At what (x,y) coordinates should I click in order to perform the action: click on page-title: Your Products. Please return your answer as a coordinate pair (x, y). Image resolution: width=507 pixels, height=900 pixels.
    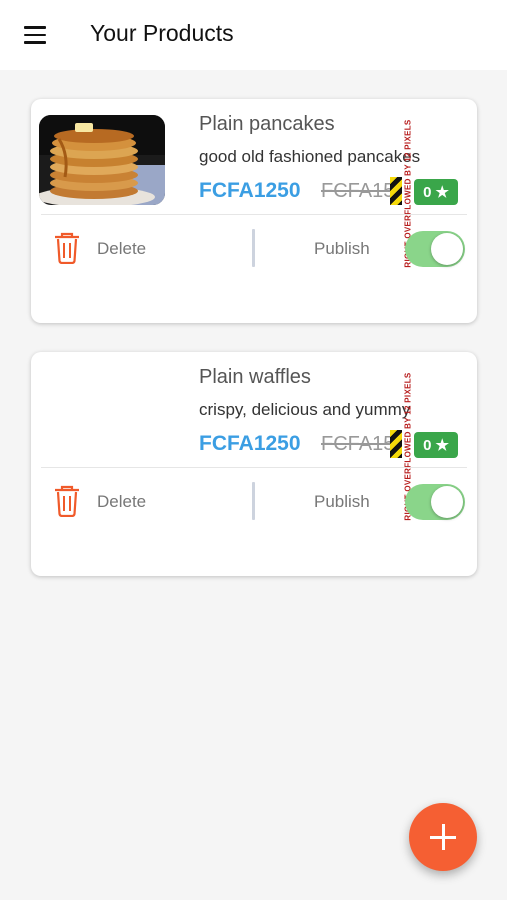
    Looking at the image, I should click on (162, 33).